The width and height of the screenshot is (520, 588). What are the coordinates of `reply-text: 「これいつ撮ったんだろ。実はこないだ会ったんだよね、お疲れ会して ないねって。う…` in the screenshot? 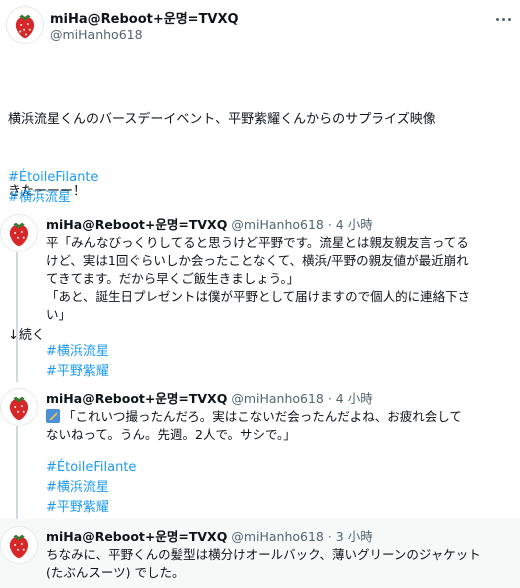 It's located at (280, 426).